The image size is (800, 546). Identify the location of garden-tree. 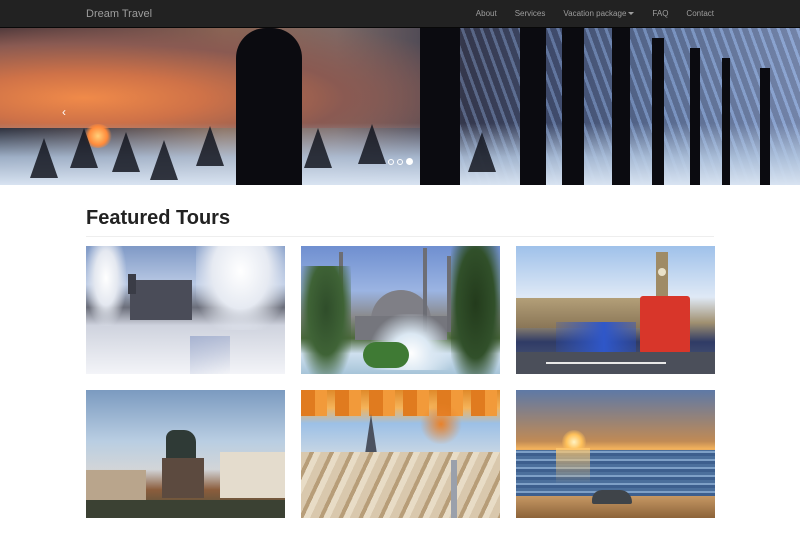
(475, 310).